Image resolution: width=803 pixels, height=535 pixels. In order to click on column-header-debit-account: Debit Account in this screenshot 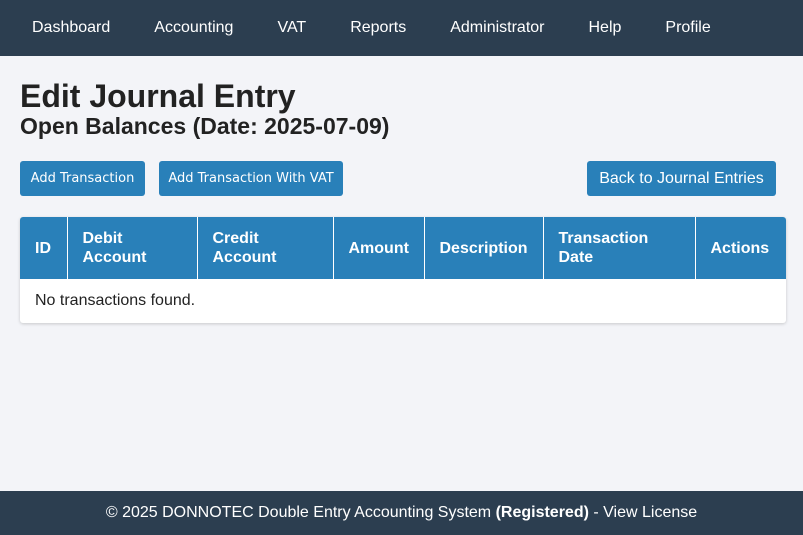, I will do `click(132, 248)`.